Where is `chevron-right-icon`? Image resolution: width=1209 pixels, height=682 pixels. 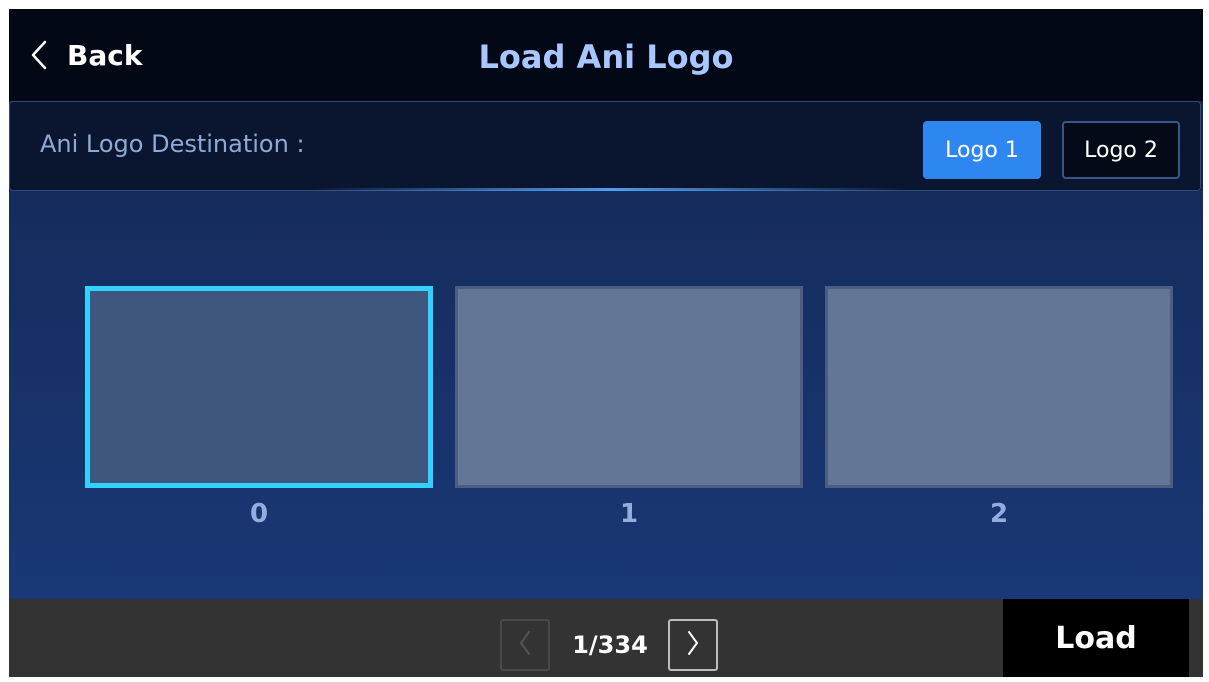
chevron-right-icon is located at coordinates (693, 645).